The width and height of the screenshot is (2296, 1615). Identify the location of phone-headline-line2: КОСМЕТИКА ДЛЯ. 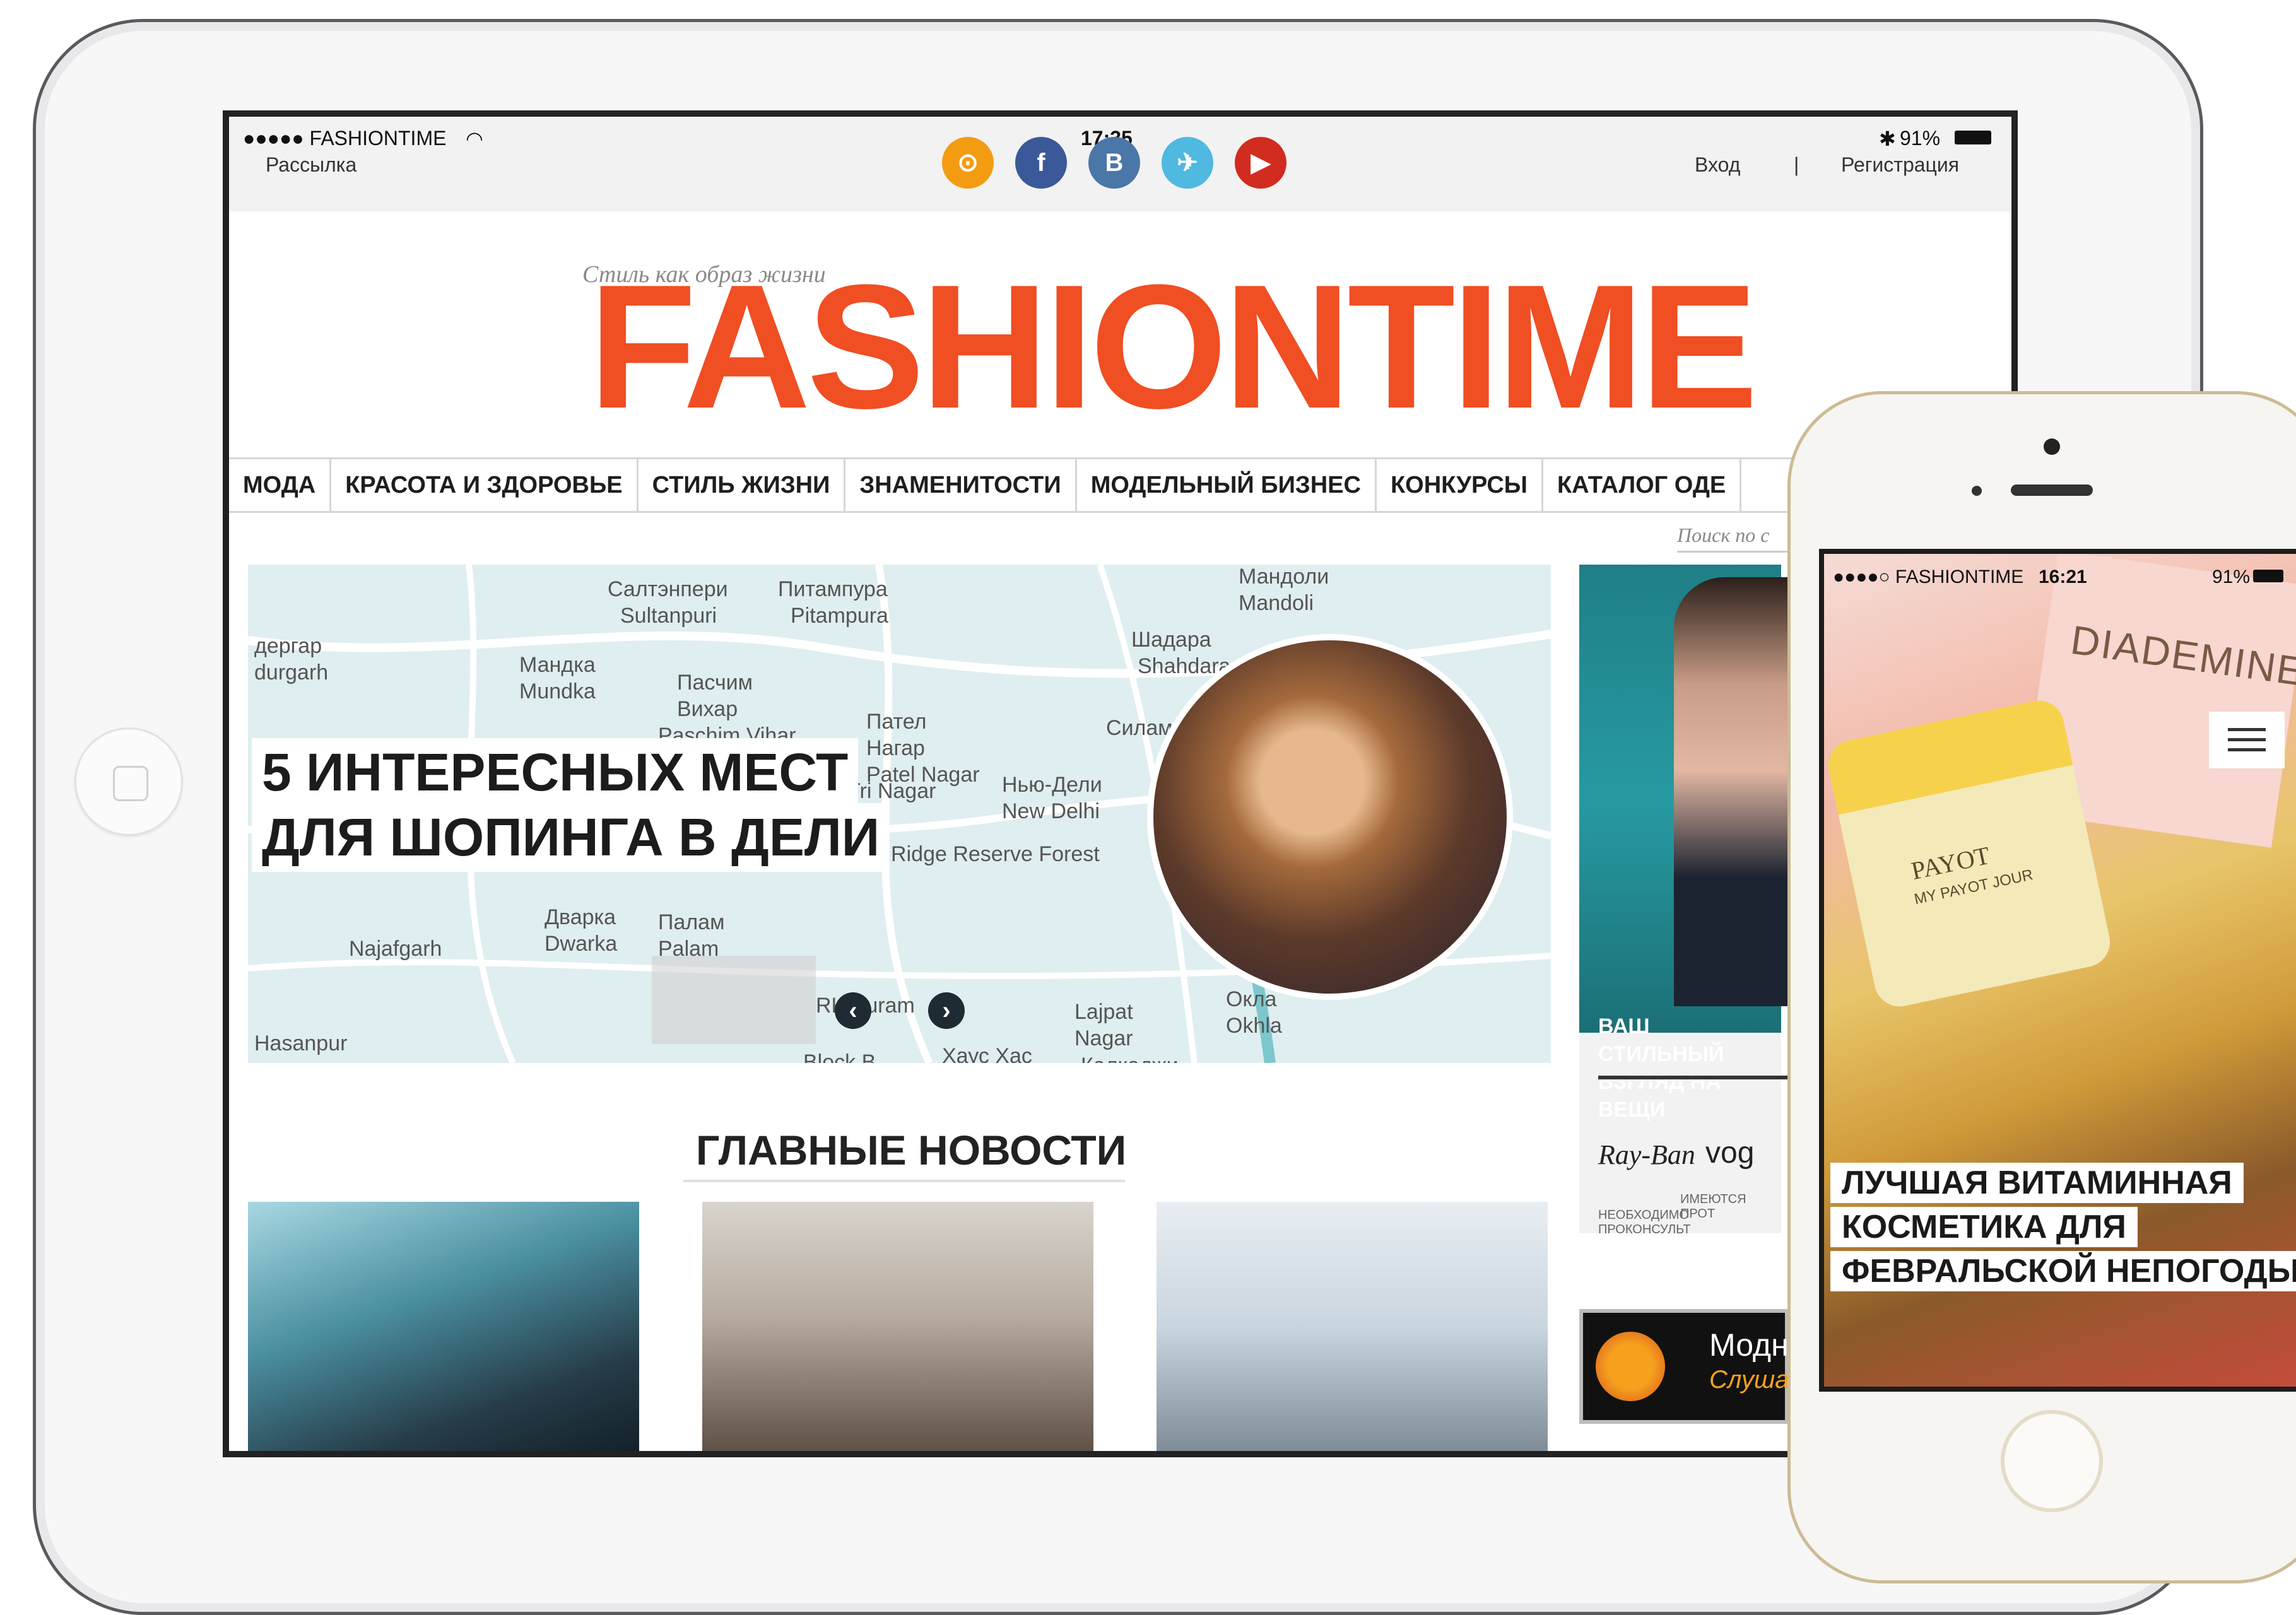
(1984, 1227).